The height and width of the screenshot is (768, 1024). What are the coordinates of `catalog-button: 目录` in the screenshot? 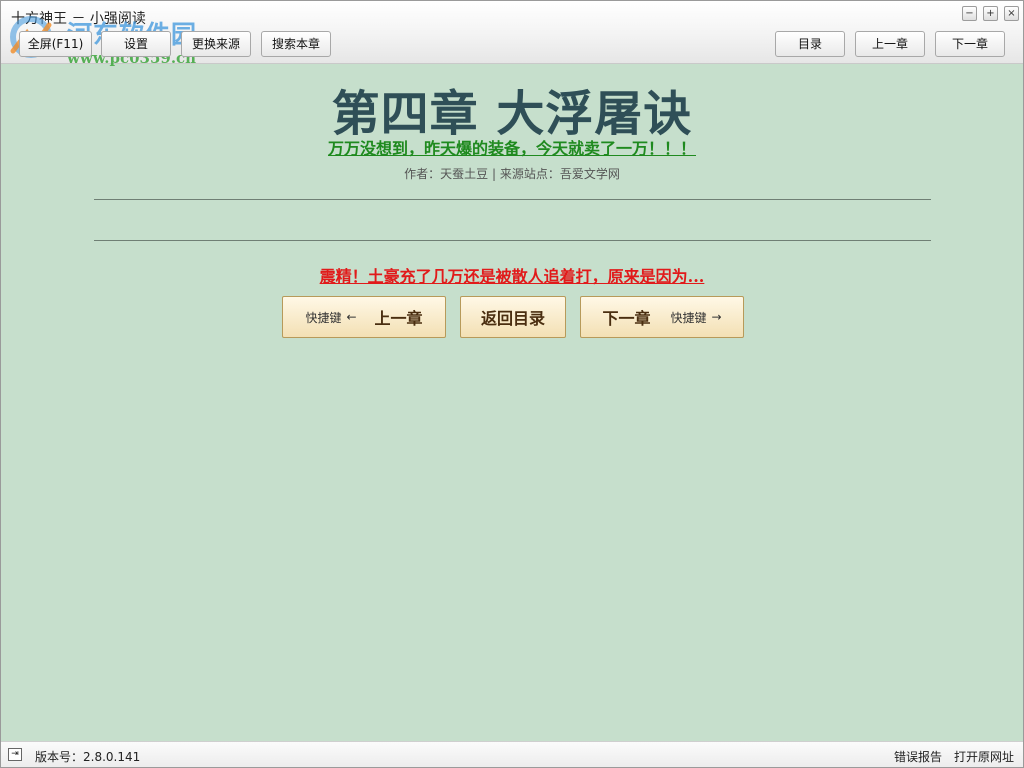 It's located at (810, 44).